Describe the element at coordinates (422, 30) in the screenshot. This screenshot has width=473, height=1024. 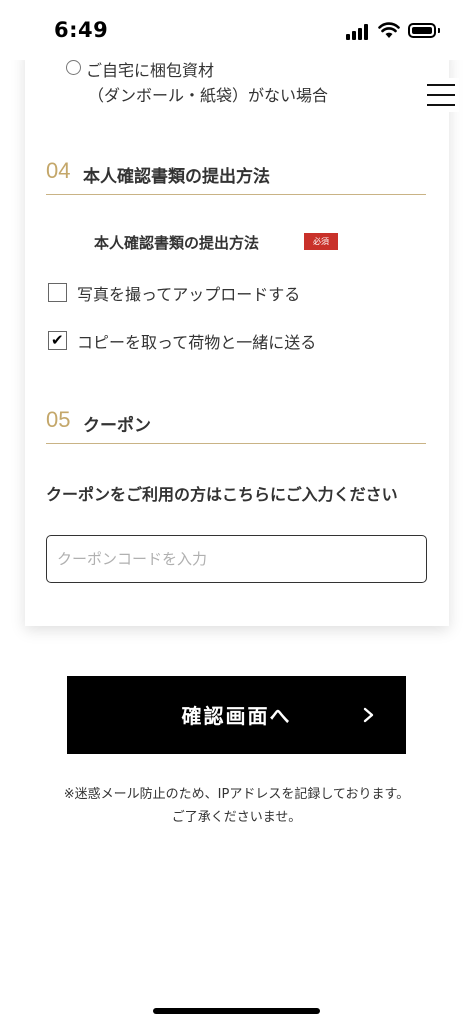
I see `battery-icon` at that location.